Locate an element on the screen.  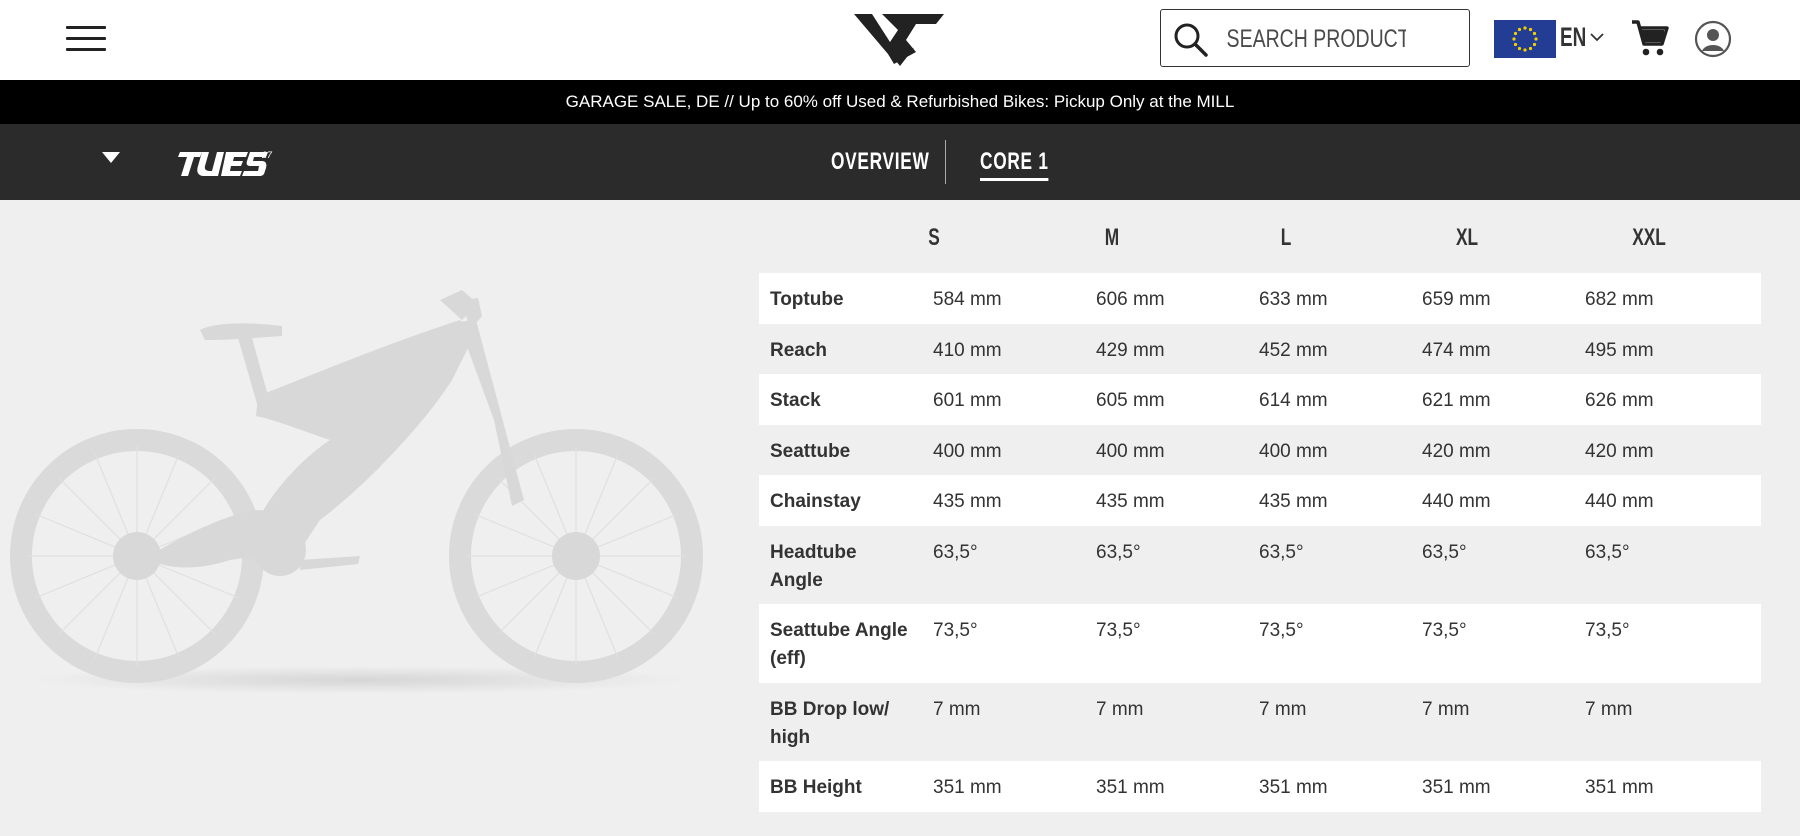
tab-overview: OVERVIEW is located at coordinates (880, 162).